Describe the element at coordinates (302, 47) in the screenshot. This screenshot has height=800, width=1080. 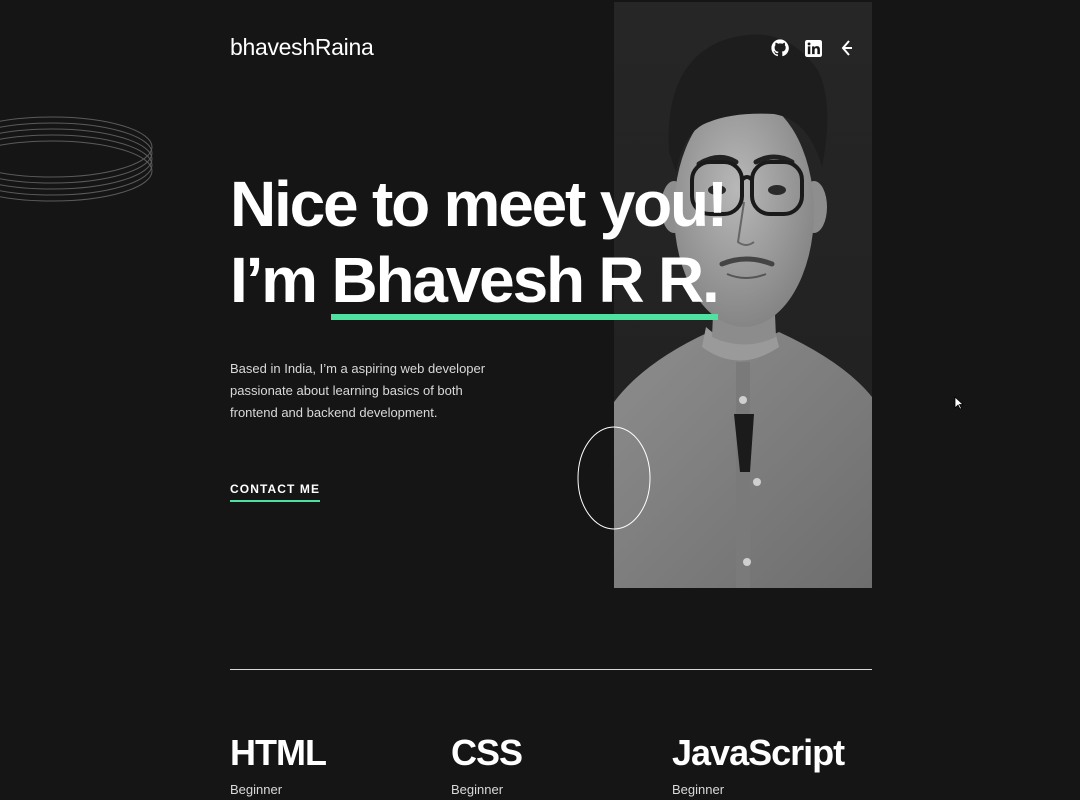
I see `site-logo: bhaveshRaina` at that location.